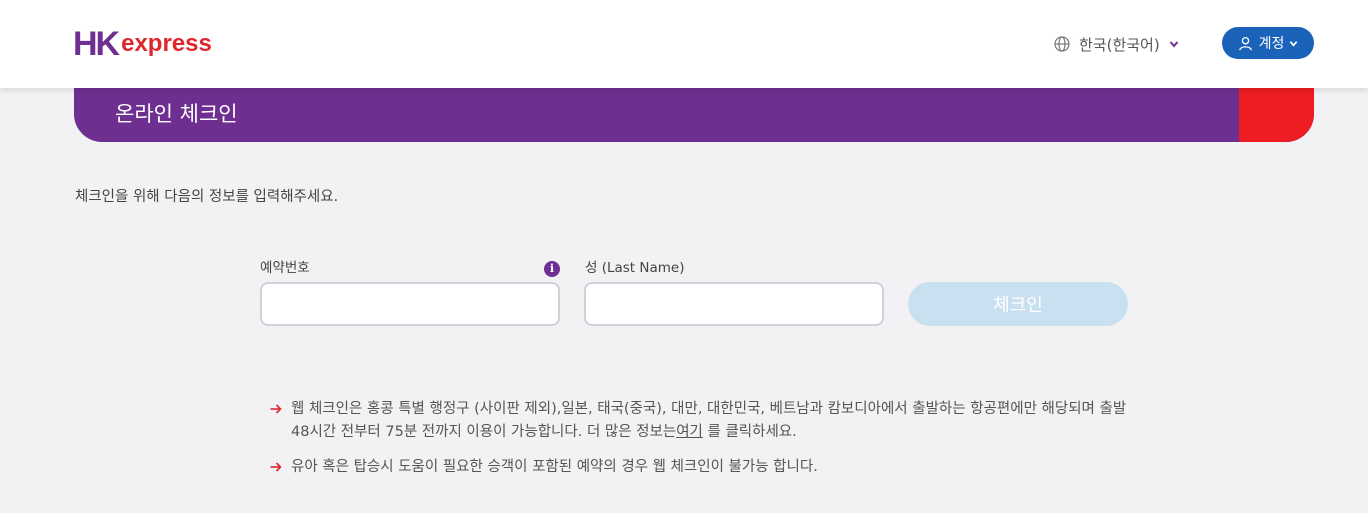  Describe the element at coordinates (1245, 43) in the screenshot. I see `user-icon` at that location.